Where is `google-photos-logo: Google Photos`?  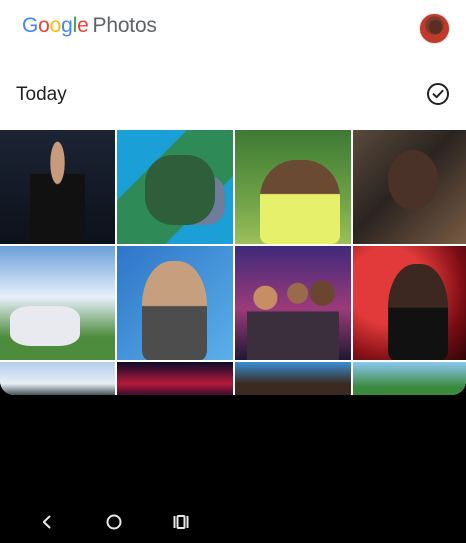 google-photos-logo: Google Photos is located at coordinates (89, 26).